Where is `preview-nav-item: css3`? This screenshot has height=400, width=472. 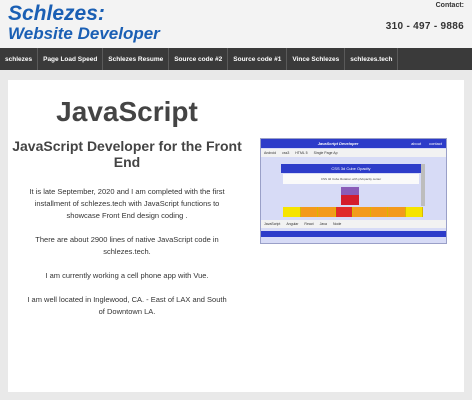
preview-nav-item: css3 is located at coordinates (286, 153).